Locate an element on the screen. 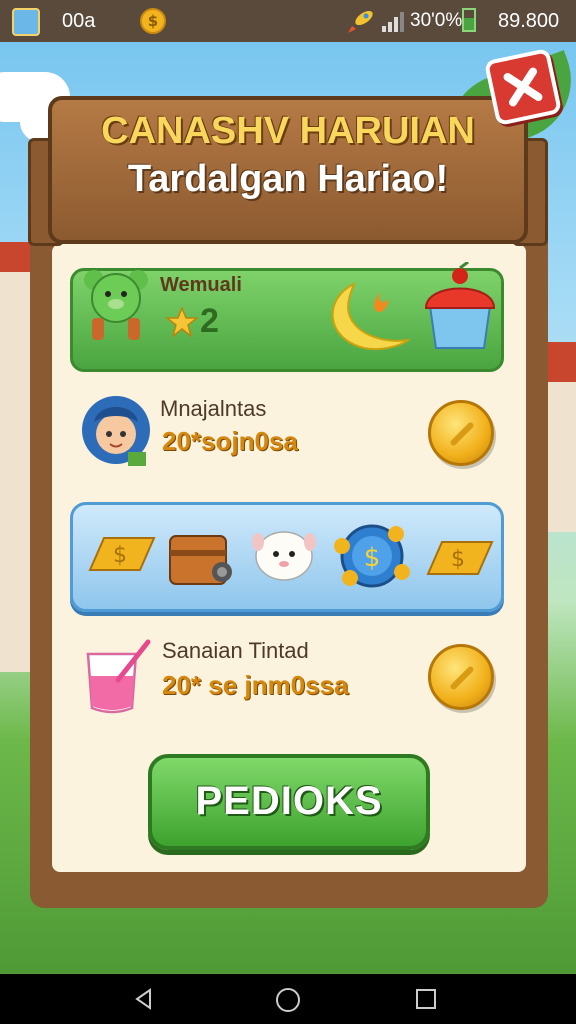 The height and width of the screenshot is (1024, 576). cake-icon is located at coordinates (460, 305).